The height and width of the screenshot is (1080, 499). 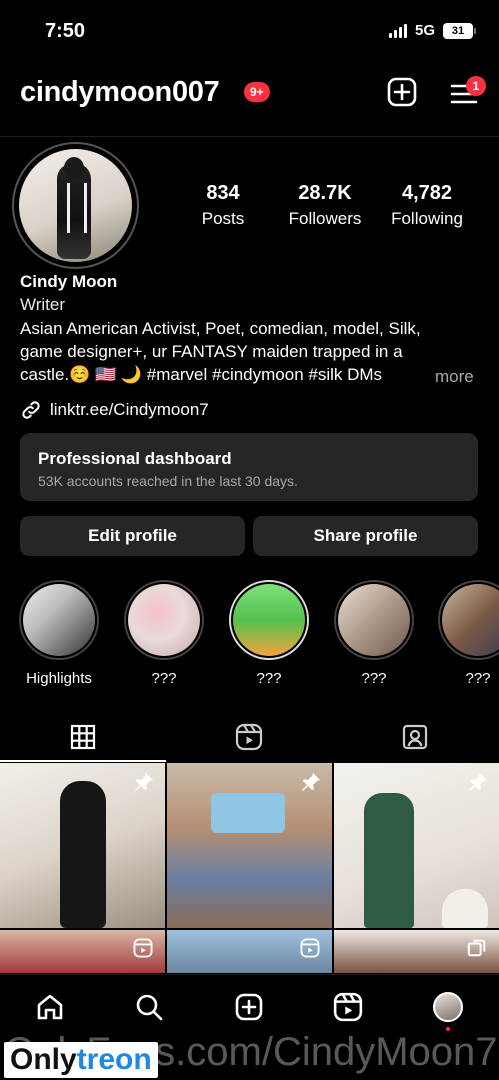 I want to click on status-bar: 7:50 5G 31, so click(x=249, y=30).